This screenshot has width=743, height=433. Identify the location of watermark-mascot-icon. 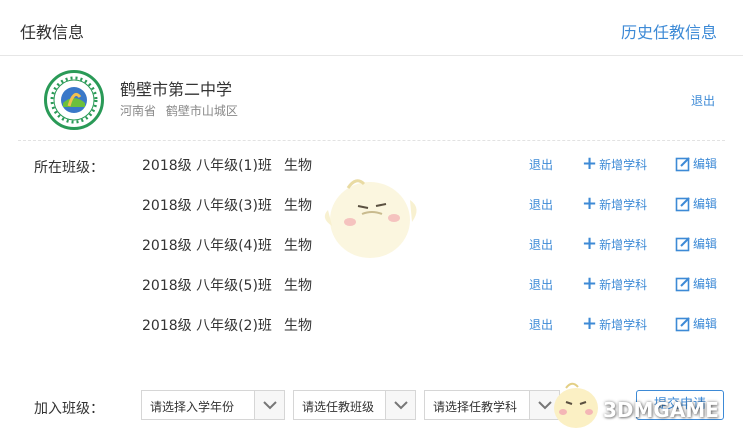
(576, 405).